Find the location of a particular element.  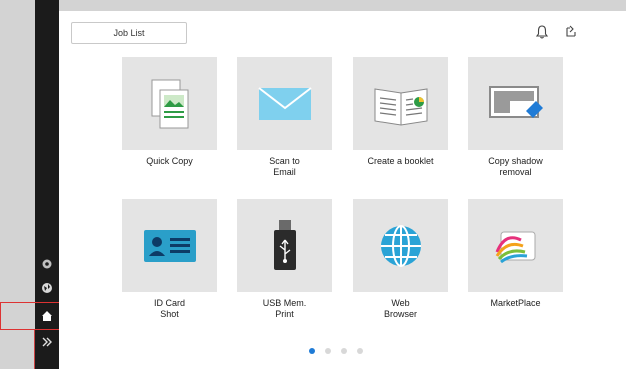

tile-label: Web Browser is located at coordinates (400, 308).